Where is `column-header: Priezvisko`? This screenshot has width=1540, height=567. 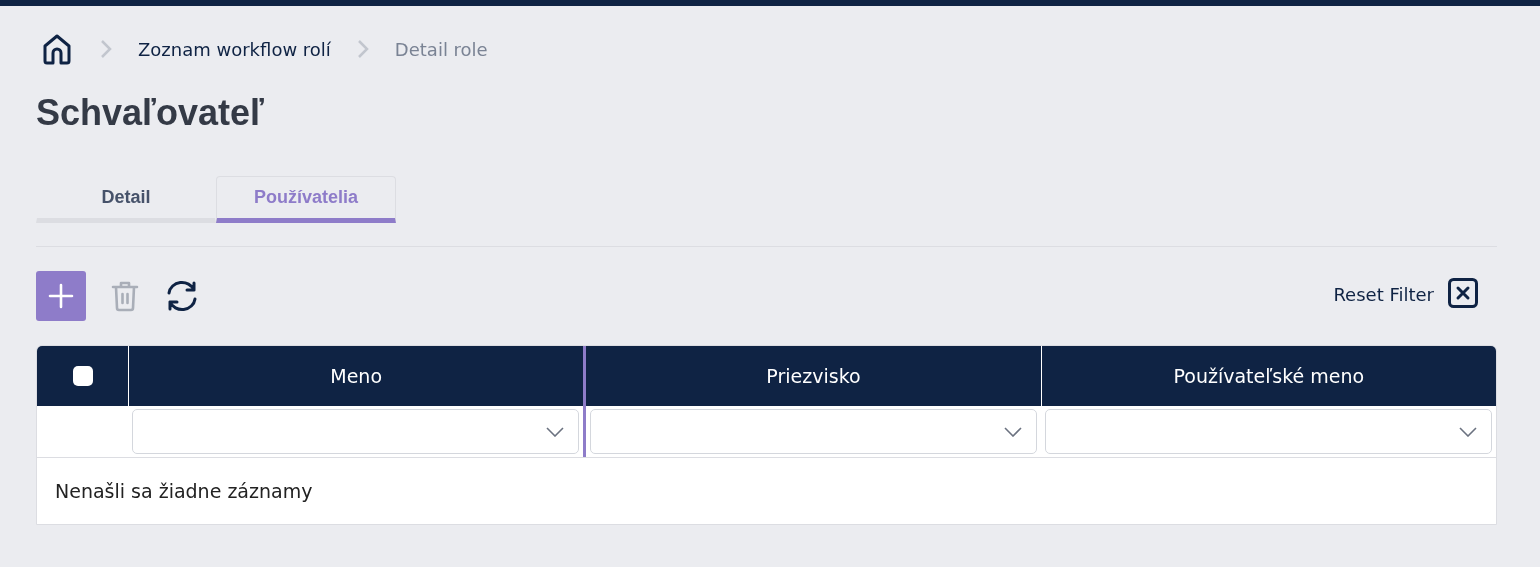 column-header: Priezvisko is located at coordinates (812, 376).